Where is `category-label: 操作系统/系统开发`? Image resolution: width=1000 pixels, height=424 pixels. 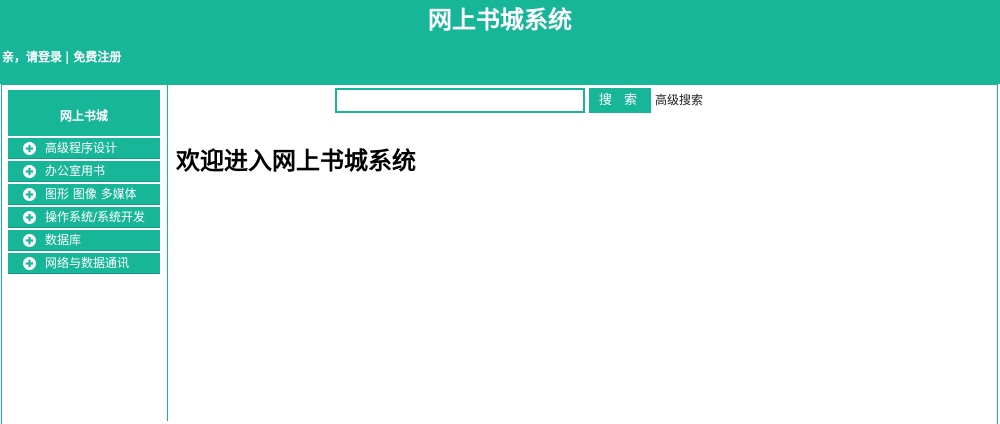
category-label: 操作系统/系统开发 is located at coordinates (95, 217).